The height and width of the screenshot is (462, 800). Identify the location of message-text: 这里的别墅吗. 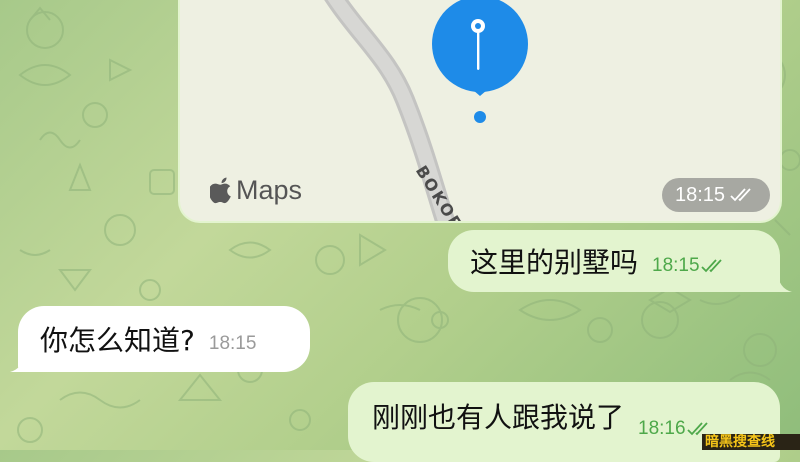
(554, 262).